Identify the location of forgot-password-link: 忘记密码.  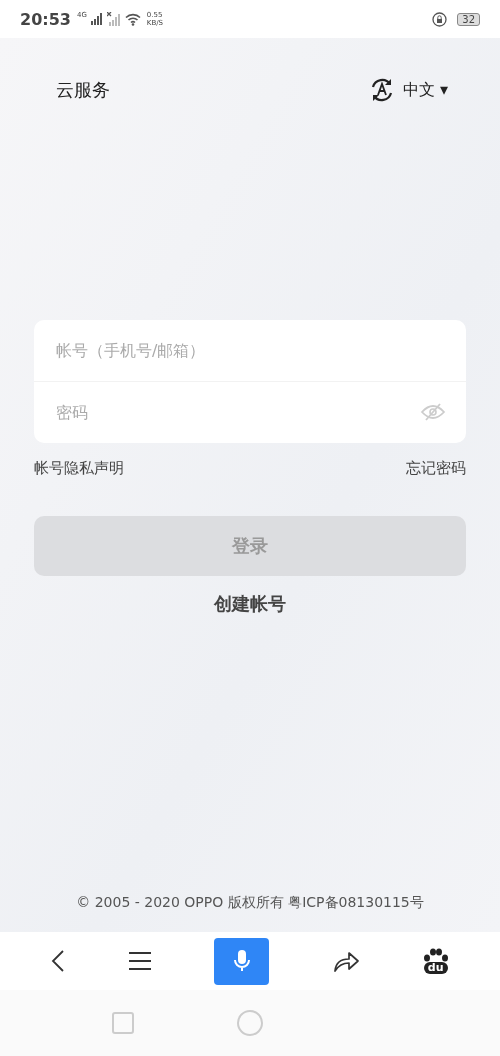
(436, 468).